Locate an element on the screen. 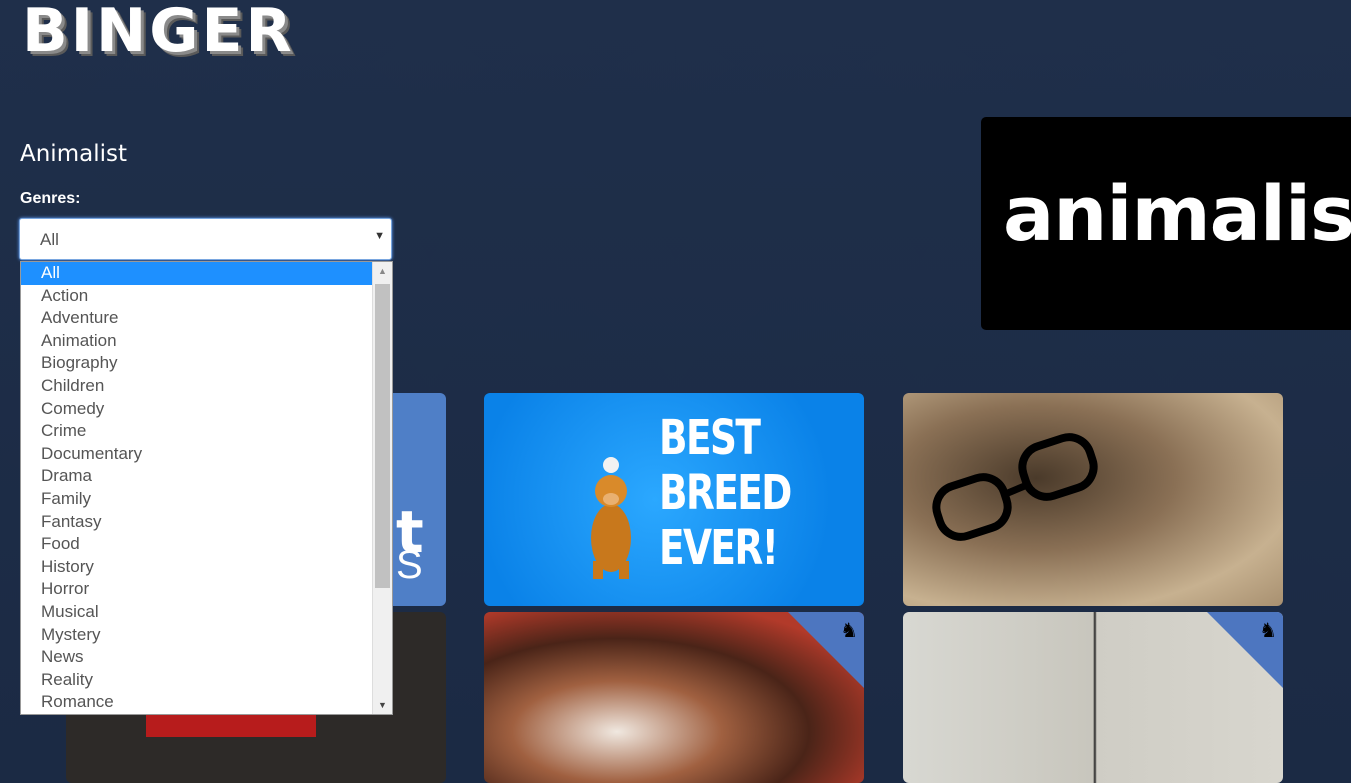 The width and height of the screenshot is (1351, 783). genre-option-family: Family is located at coordinates (196, 499).